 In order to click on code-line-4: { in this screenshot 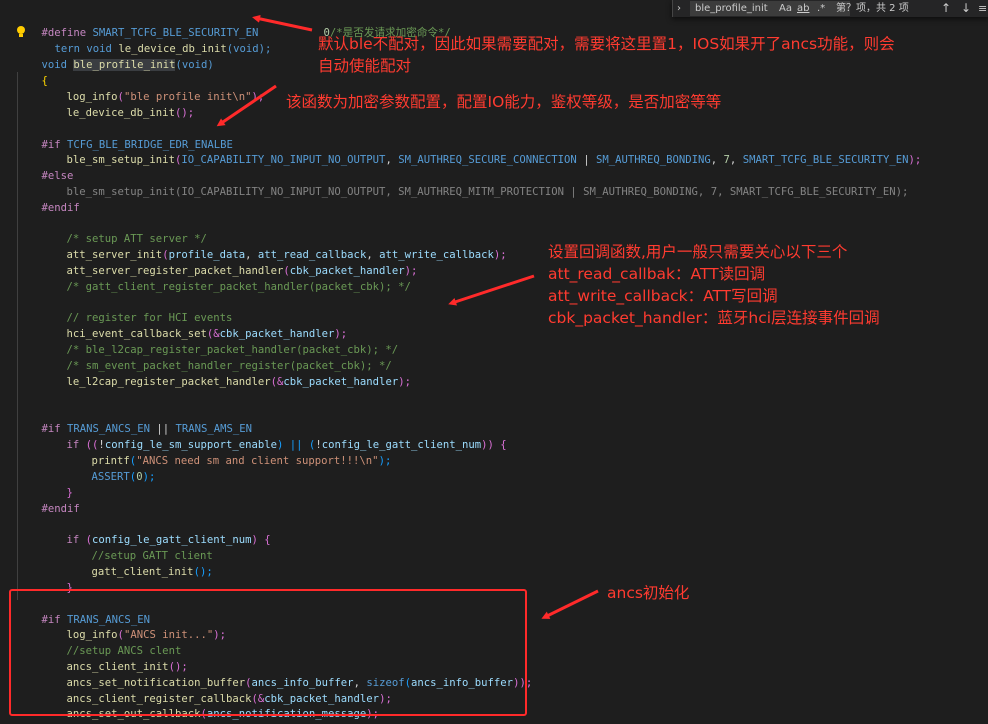, I will do `click(32, 72)`.